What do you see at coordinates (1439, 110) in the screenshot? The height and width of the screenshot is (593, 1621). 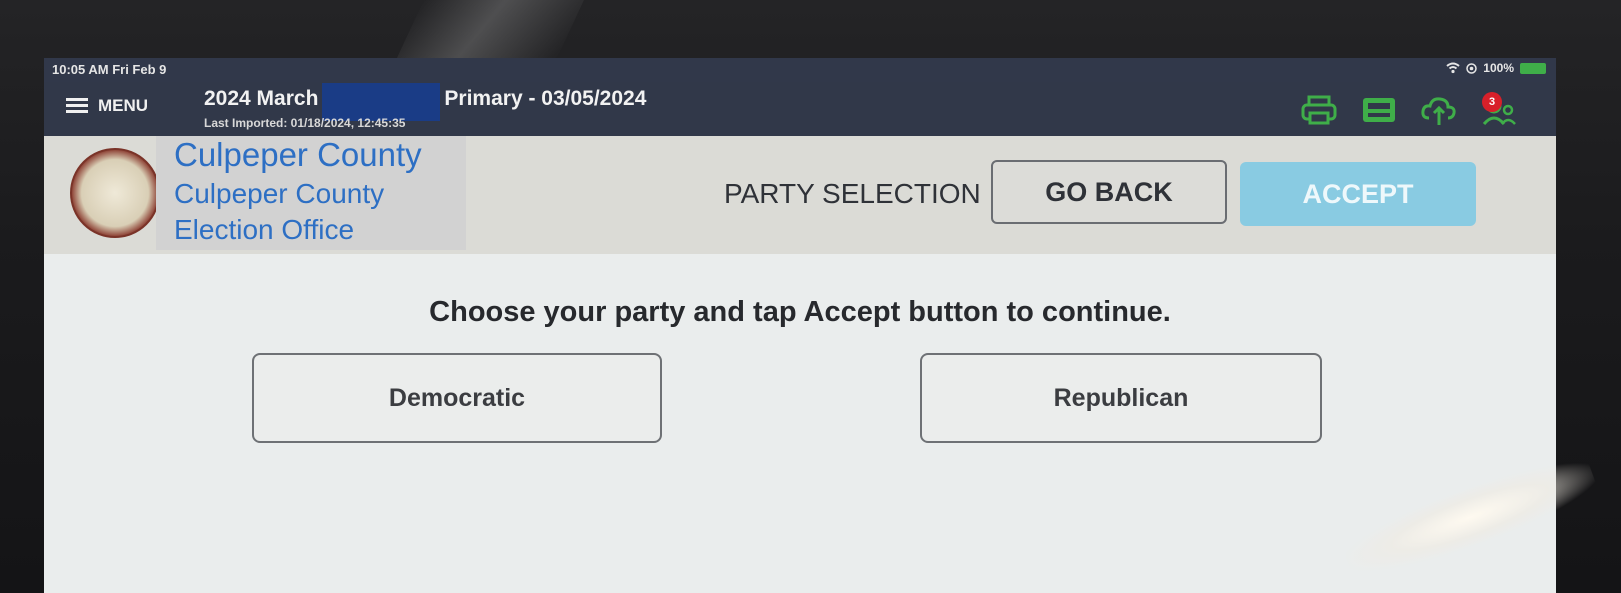 I see `cloud-sync-icon` at bounding box center [1439, 110].